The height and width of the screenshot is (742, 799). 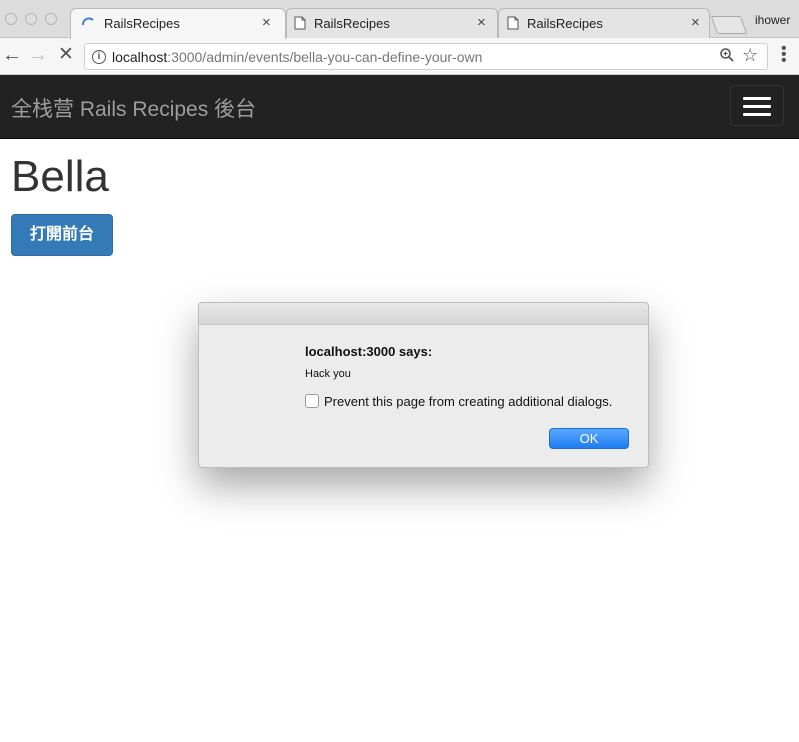 I want to click on browser-tab-1-content: RailsRecipes, so click(x=130, y=23).